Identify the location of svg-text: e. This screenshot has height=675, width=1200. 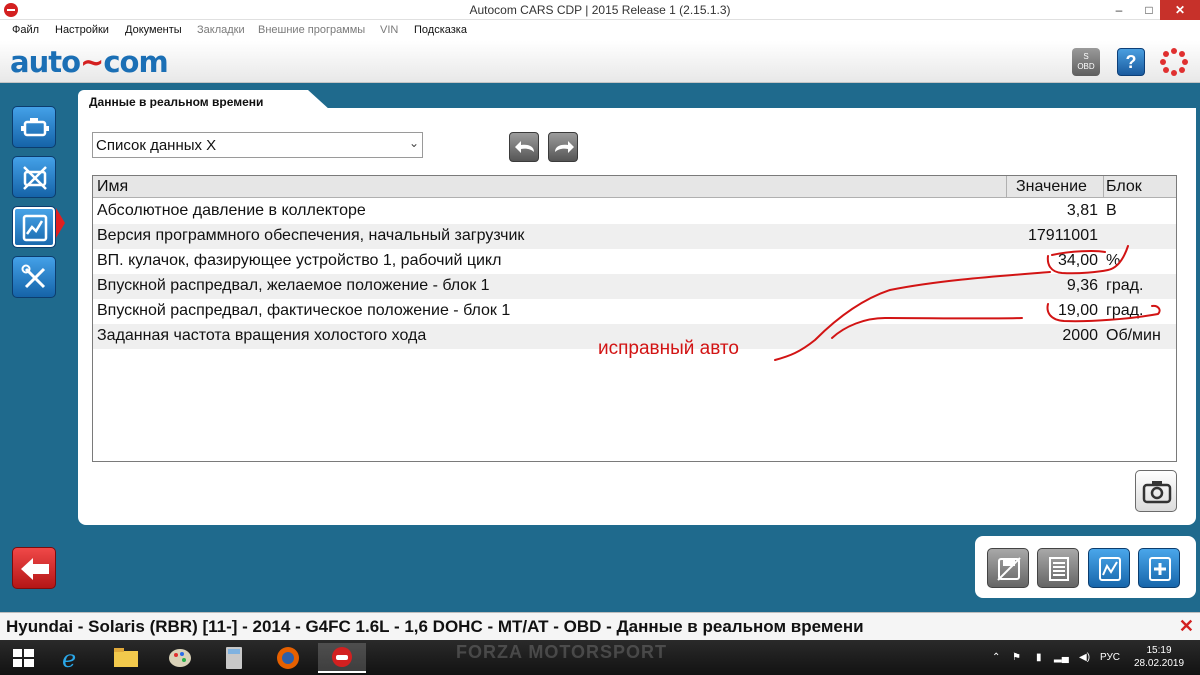
(69, 659).